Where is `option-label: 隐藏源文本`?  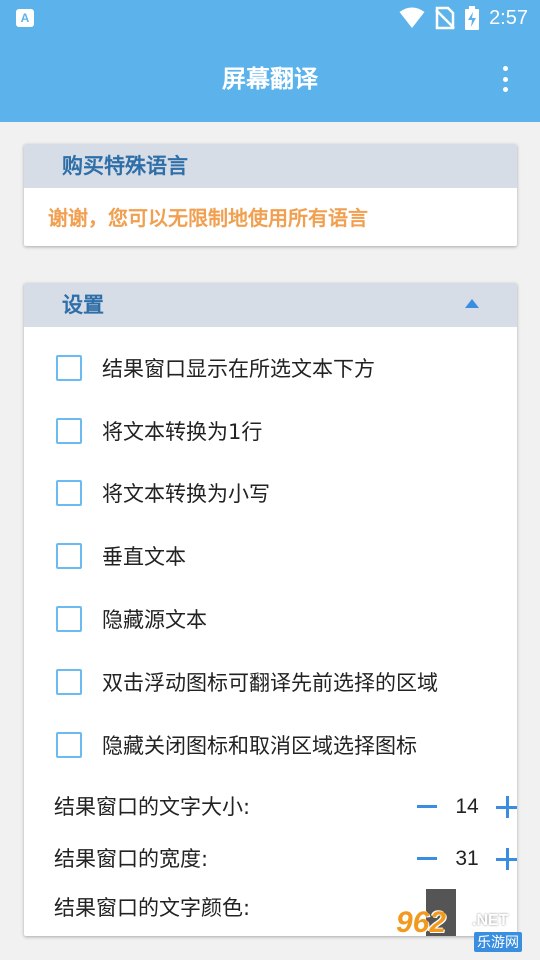 option-label: 隐藏源文本 is located at coordinates (154, 620).